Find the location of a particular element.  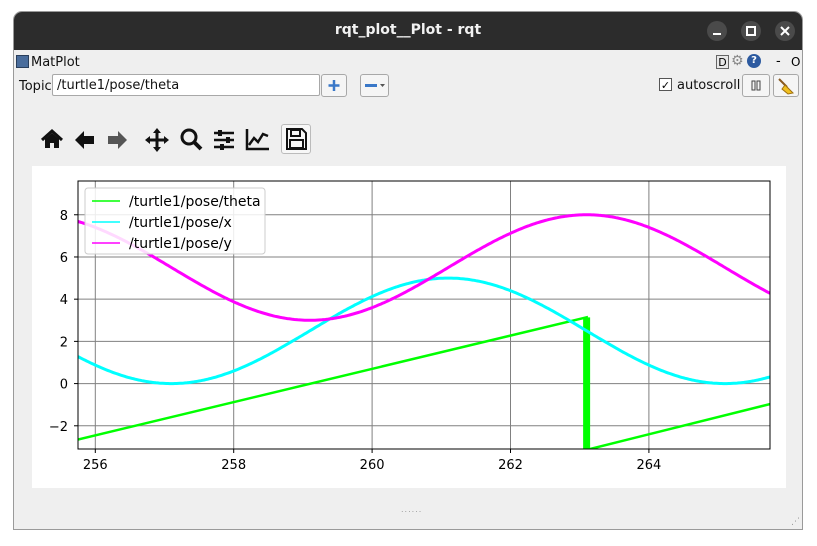

y-tick-label: 0 is located at coordinates (64, 385).